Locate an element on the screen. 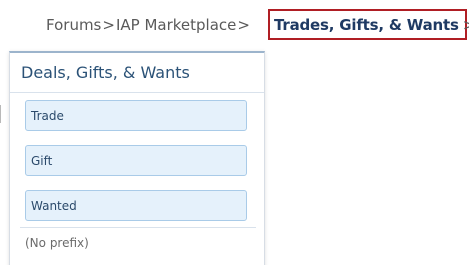 This screenshot has height=265, width=469. no-prefix-option: (No prefix) is located at coordinates (57, 243).